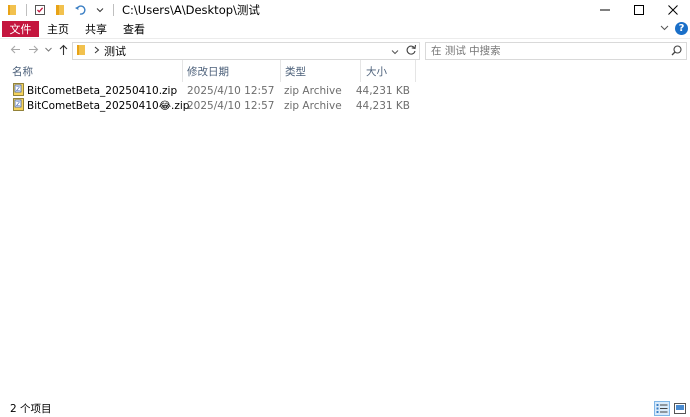 This screenshot has height=417, width=690. What do you see at coordinates (97, 51) in the screenshot?
I see `chevron-right-icon` at bounding box center [97, 51].